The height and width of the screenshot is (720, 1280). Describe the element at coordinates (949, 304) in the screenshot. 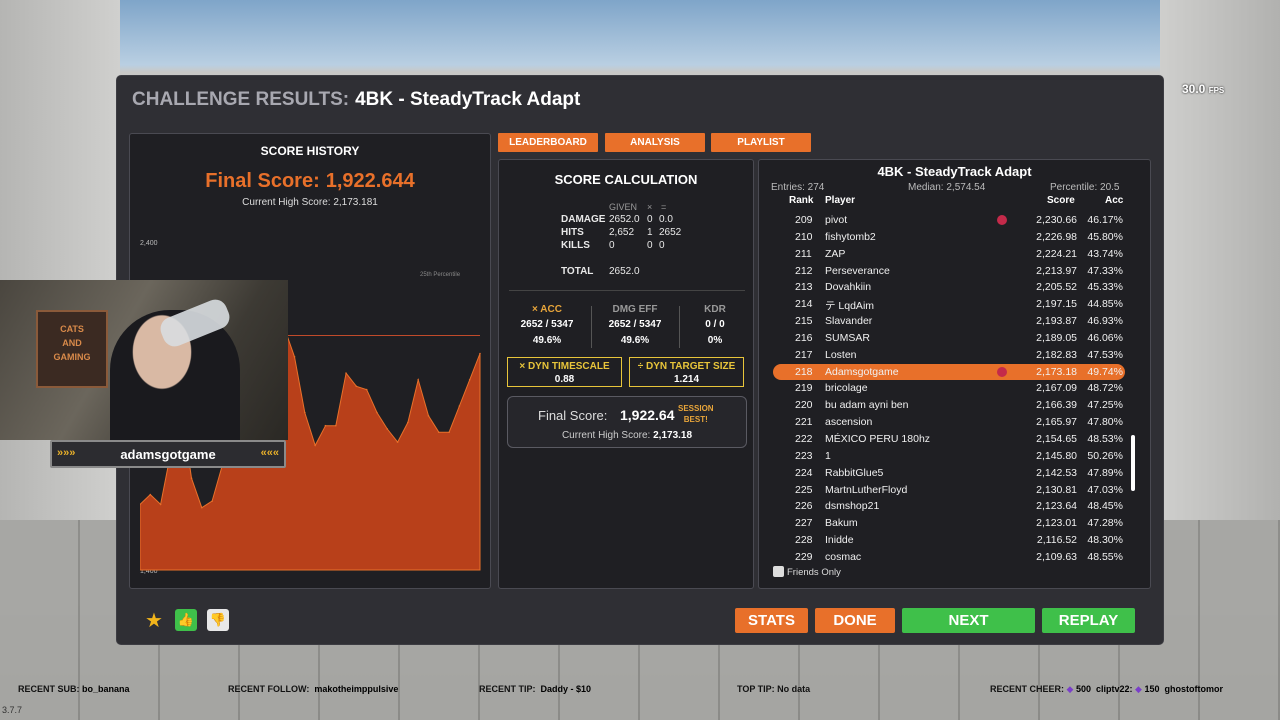

I see `leaderboard-row: 214 テ LqdAim 2,197.15 44.85%` at that location.